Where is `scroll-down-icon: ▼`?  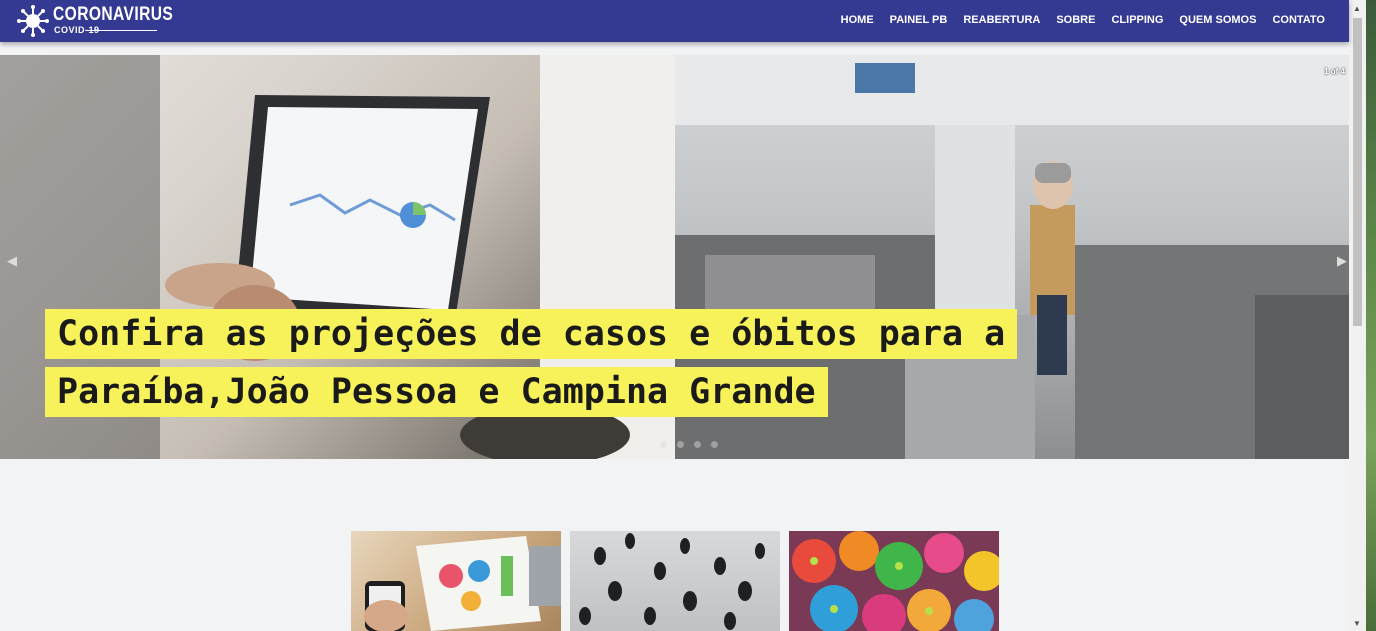 scroll-down-icon: ▼ is located at coordinates (1357, 623).